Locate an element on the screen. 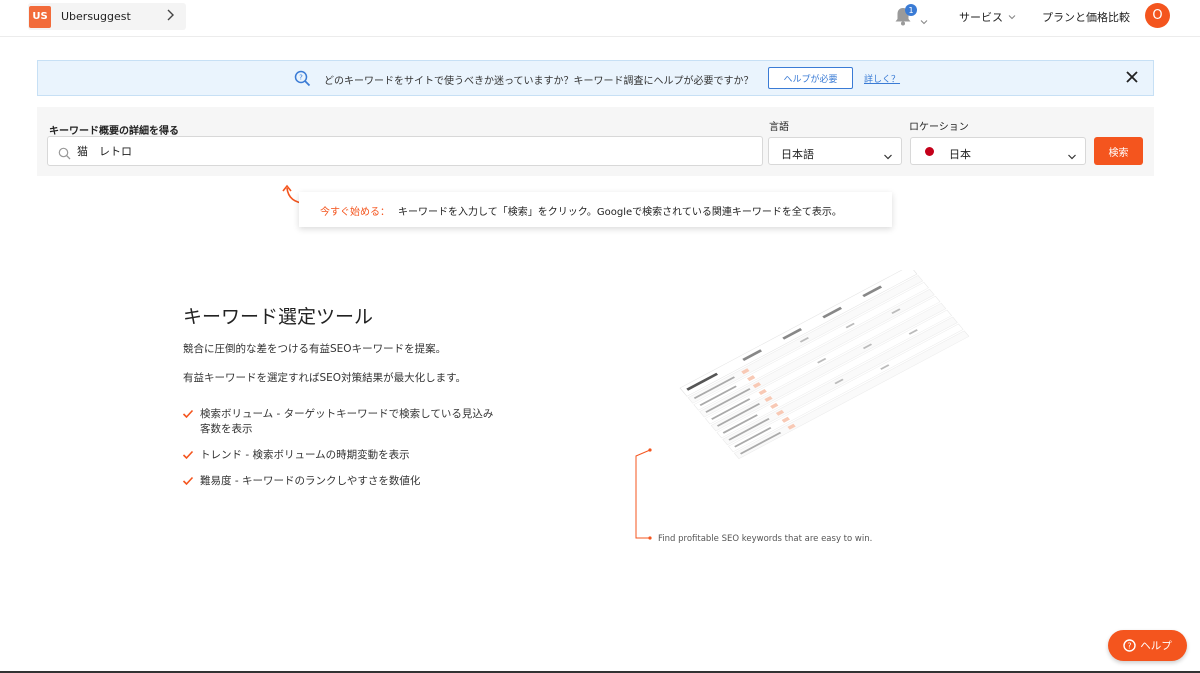 This screenshot has height=673, width=1200. feature-bullet-text: トレンド - 検索ボリュームの時期変動を表示 is located at coordinates (305, 455).